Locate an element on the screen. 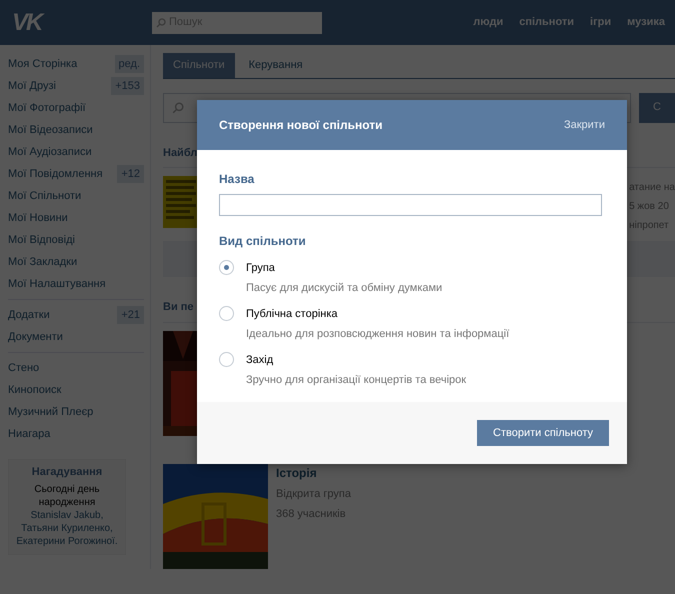 The height and width of the screenshot is (594, 675). option-description: Зручно для організації концертів та вечірок is located at coordinates (356, 380).